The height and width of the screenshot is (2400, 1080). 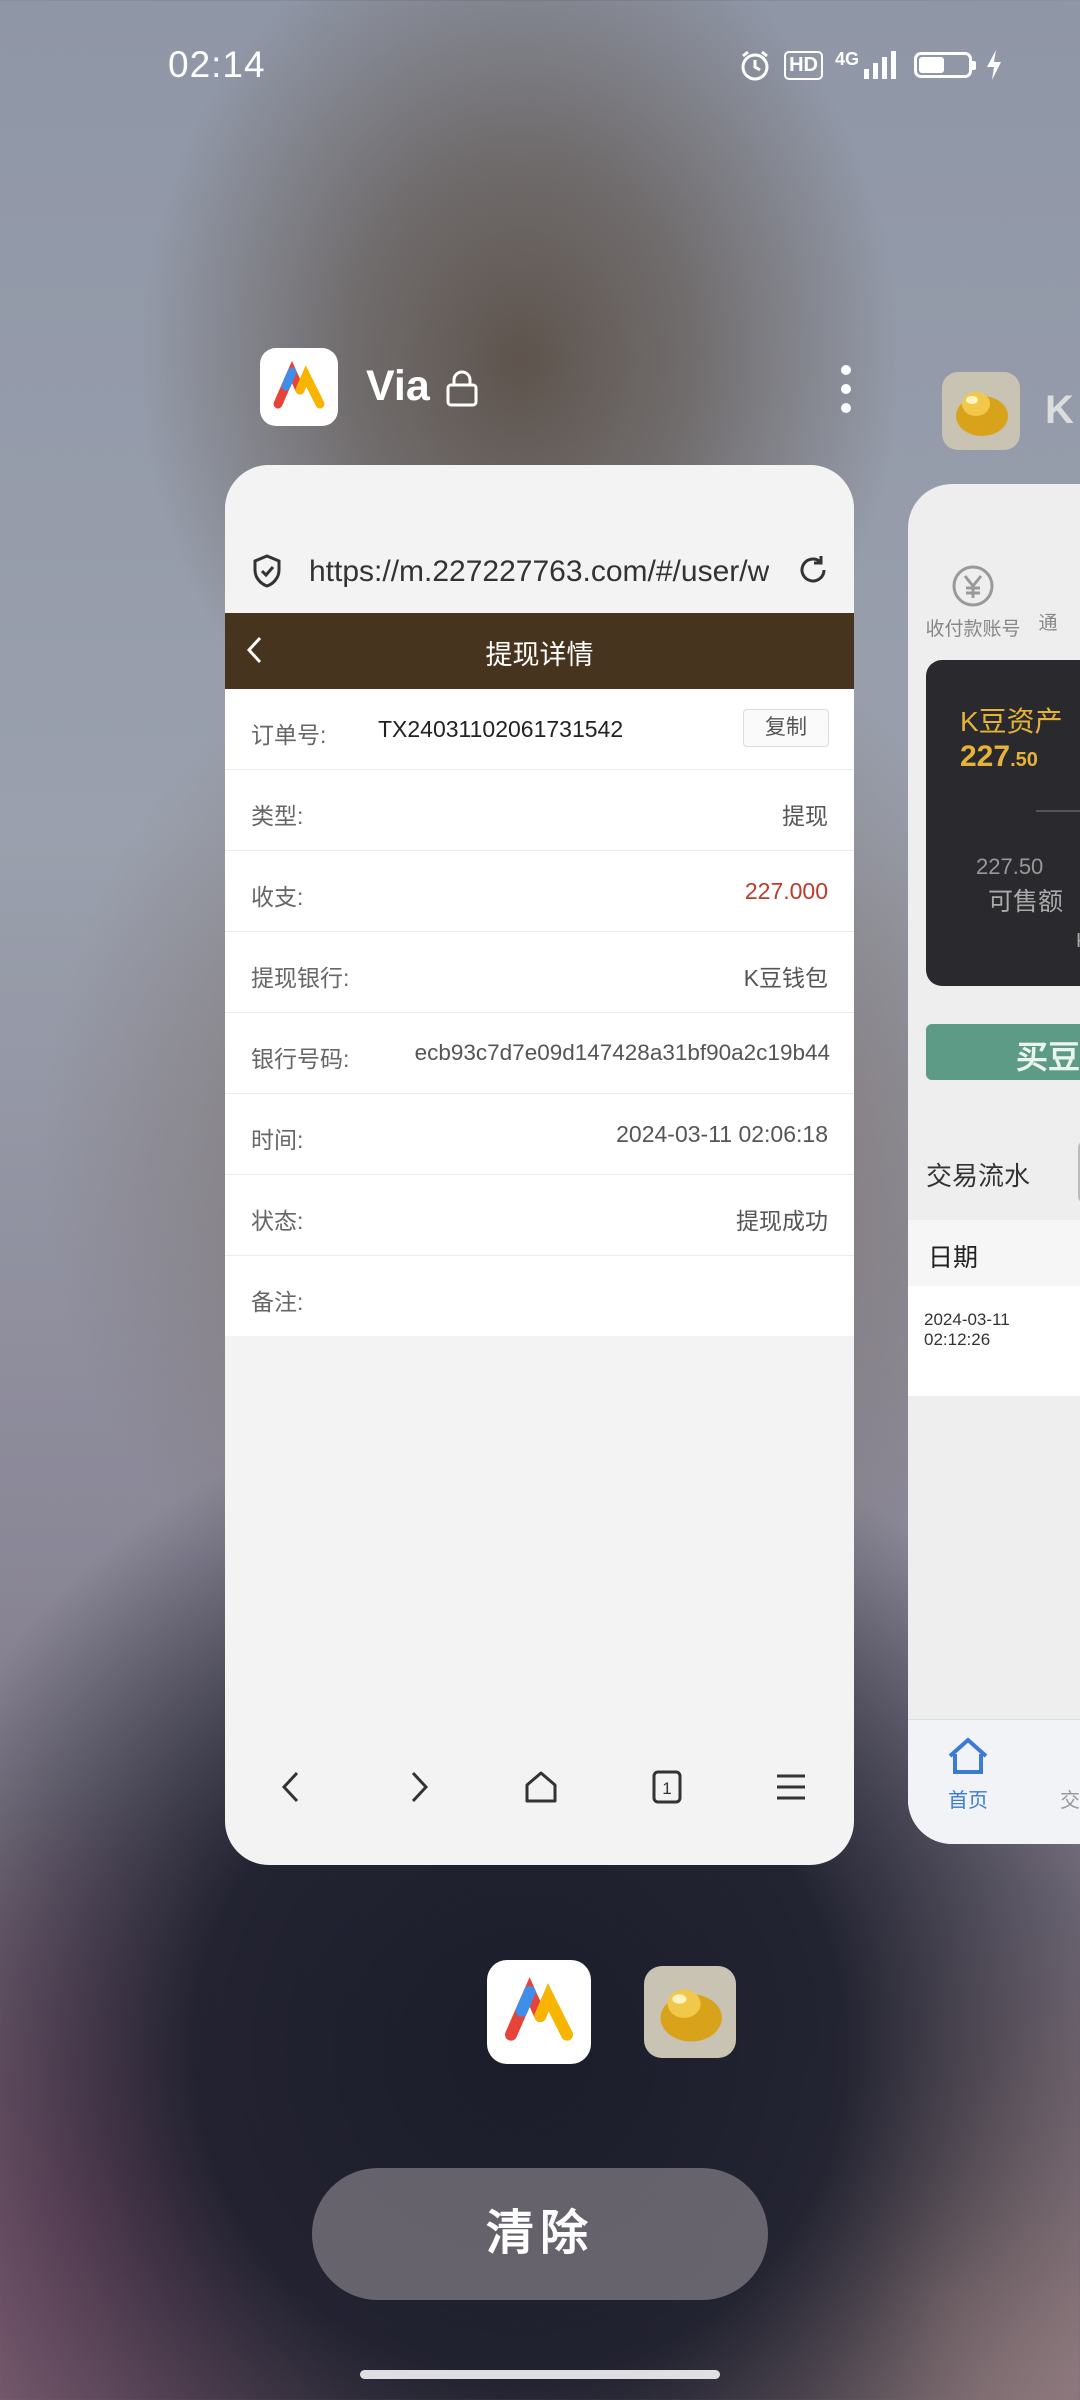 What do you see at coordinates (418, 1789) in the screenshot?
I see `forward-icon` at bounding box center [418, 1789].